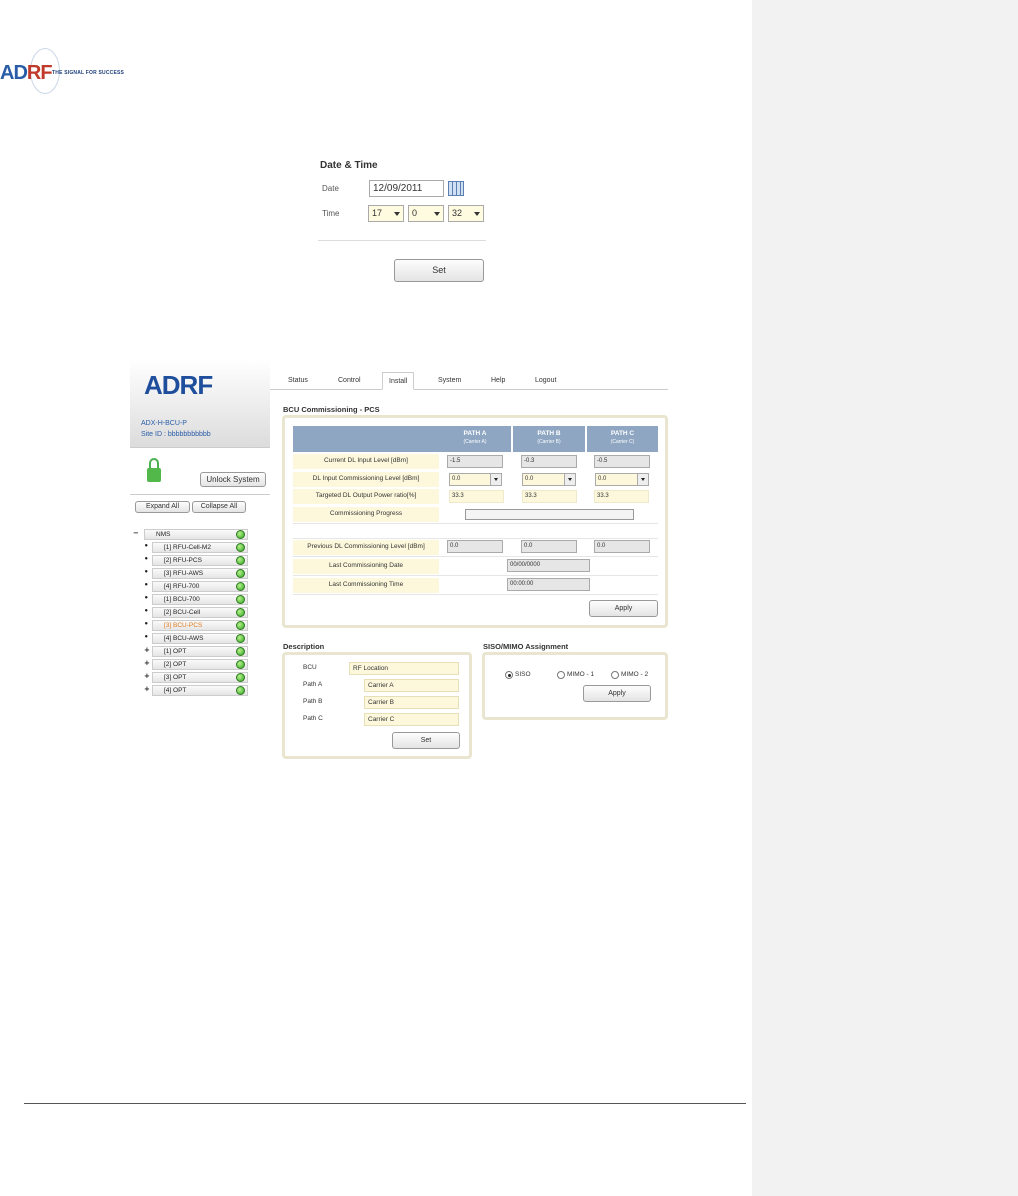 This screenshot has width=1018, height=1196. I want to click on tab-install: Install, so click(398, 381).